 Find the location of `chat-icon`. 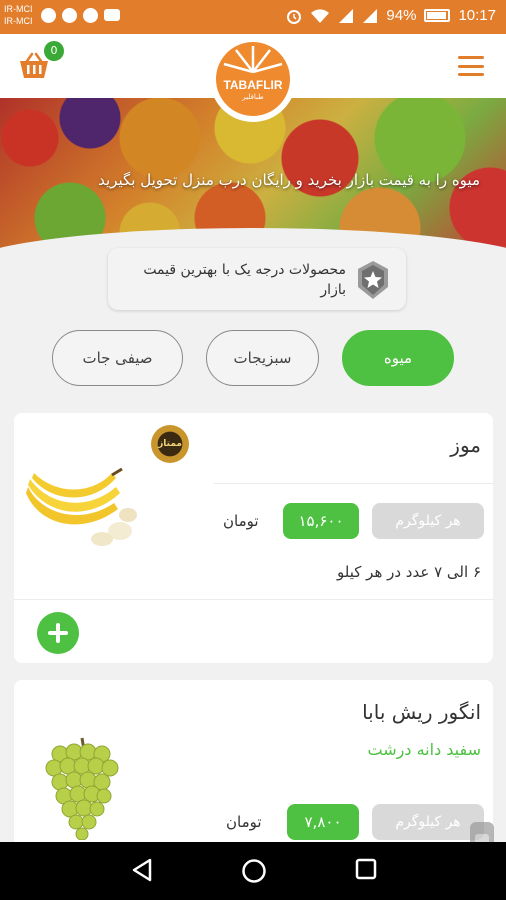

chat-icon is located at coordinates (48, 15).